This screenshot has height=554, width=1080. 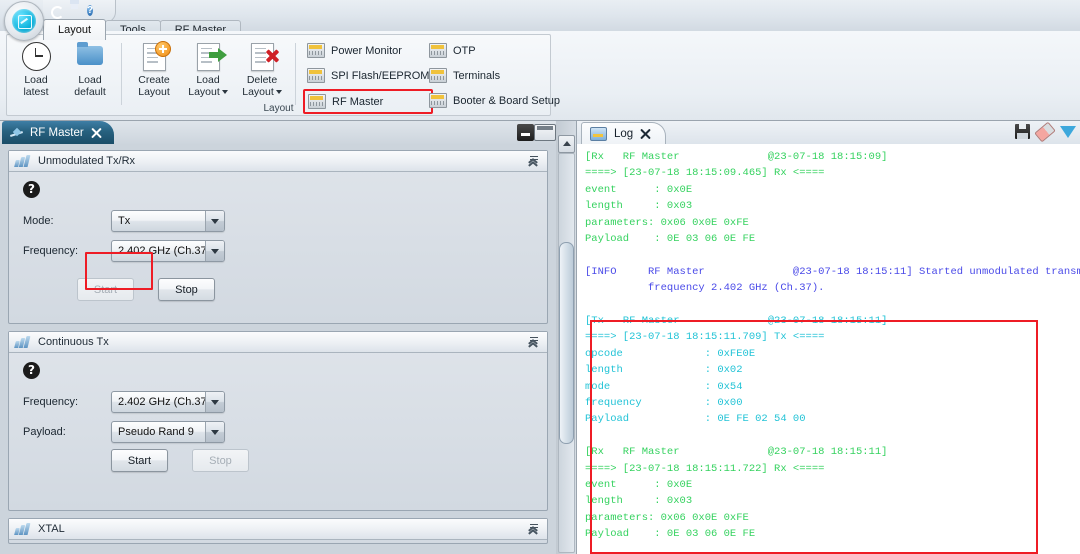 What do you see at coordinates (664, 370) in the screenshot?
I see `log-line: length : 0x02` at bounding box center [664, 370].